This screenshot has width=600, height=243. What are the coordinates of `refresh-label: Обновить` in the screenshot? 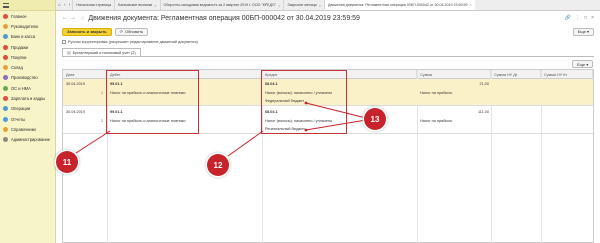 It's located at (134, 31).